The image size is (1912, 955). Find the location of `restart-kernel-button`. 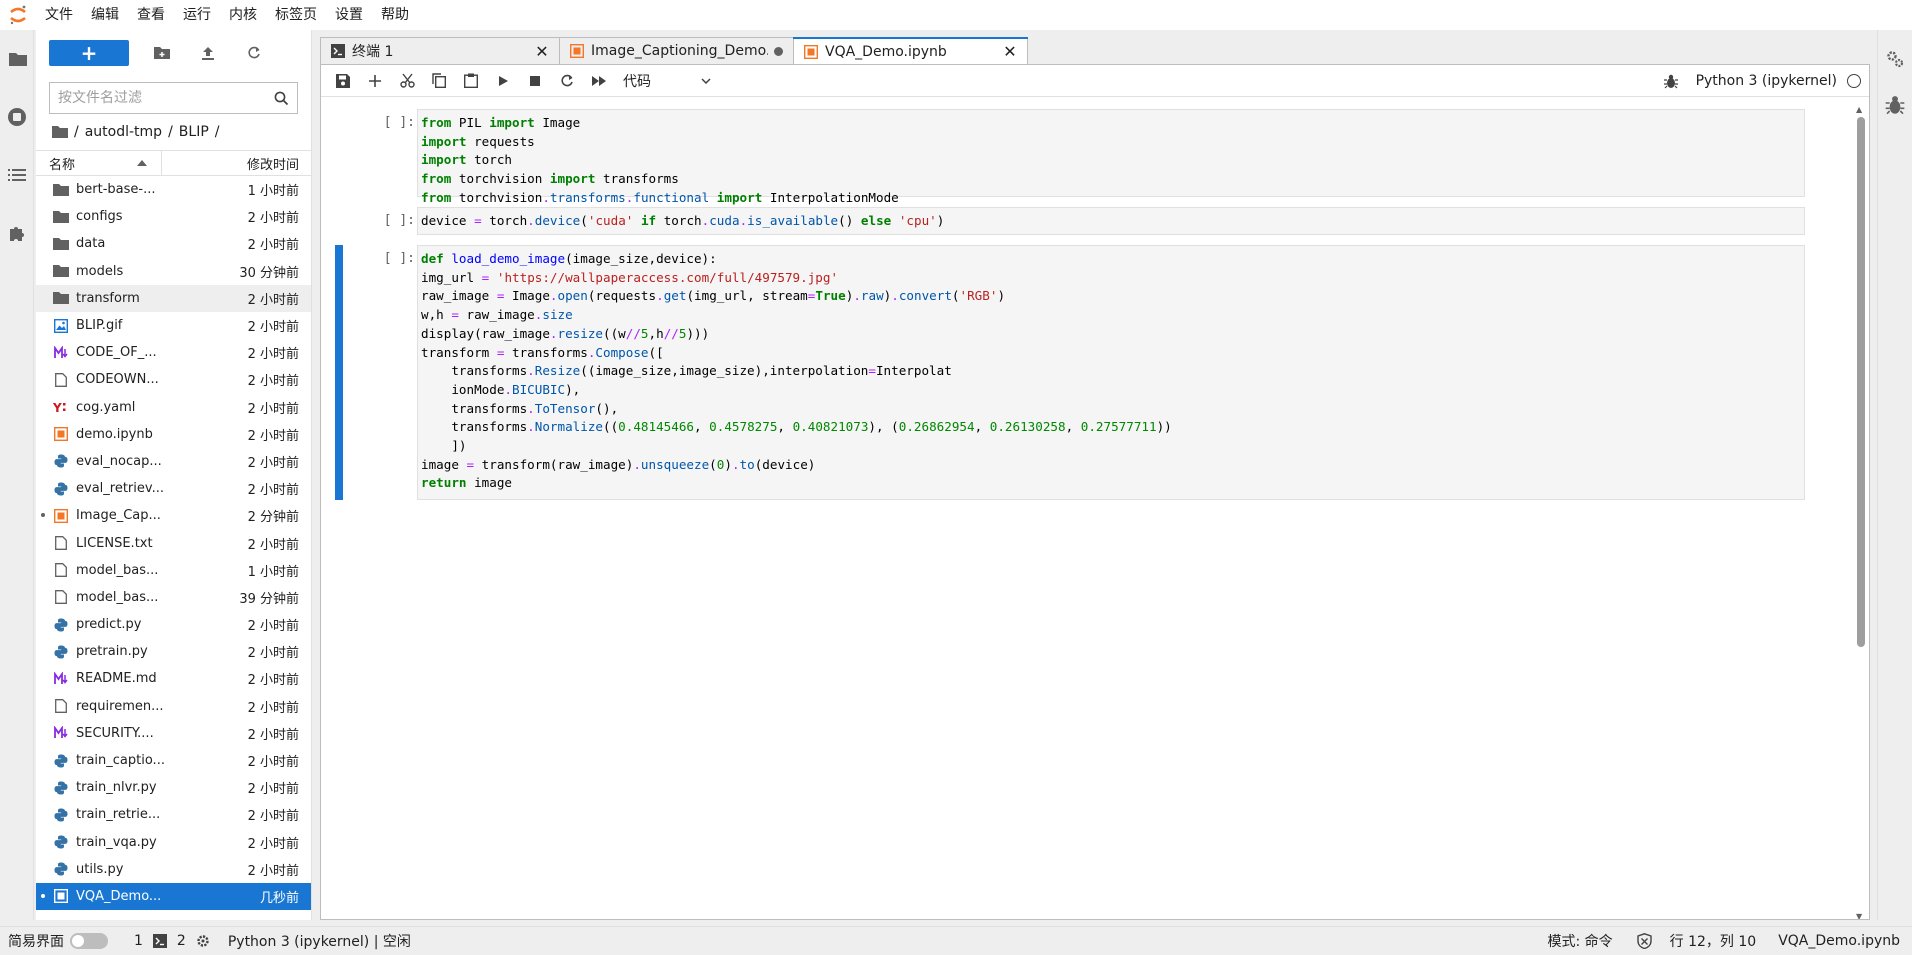

restart-kernel-button is located at coordinates (567, 81).